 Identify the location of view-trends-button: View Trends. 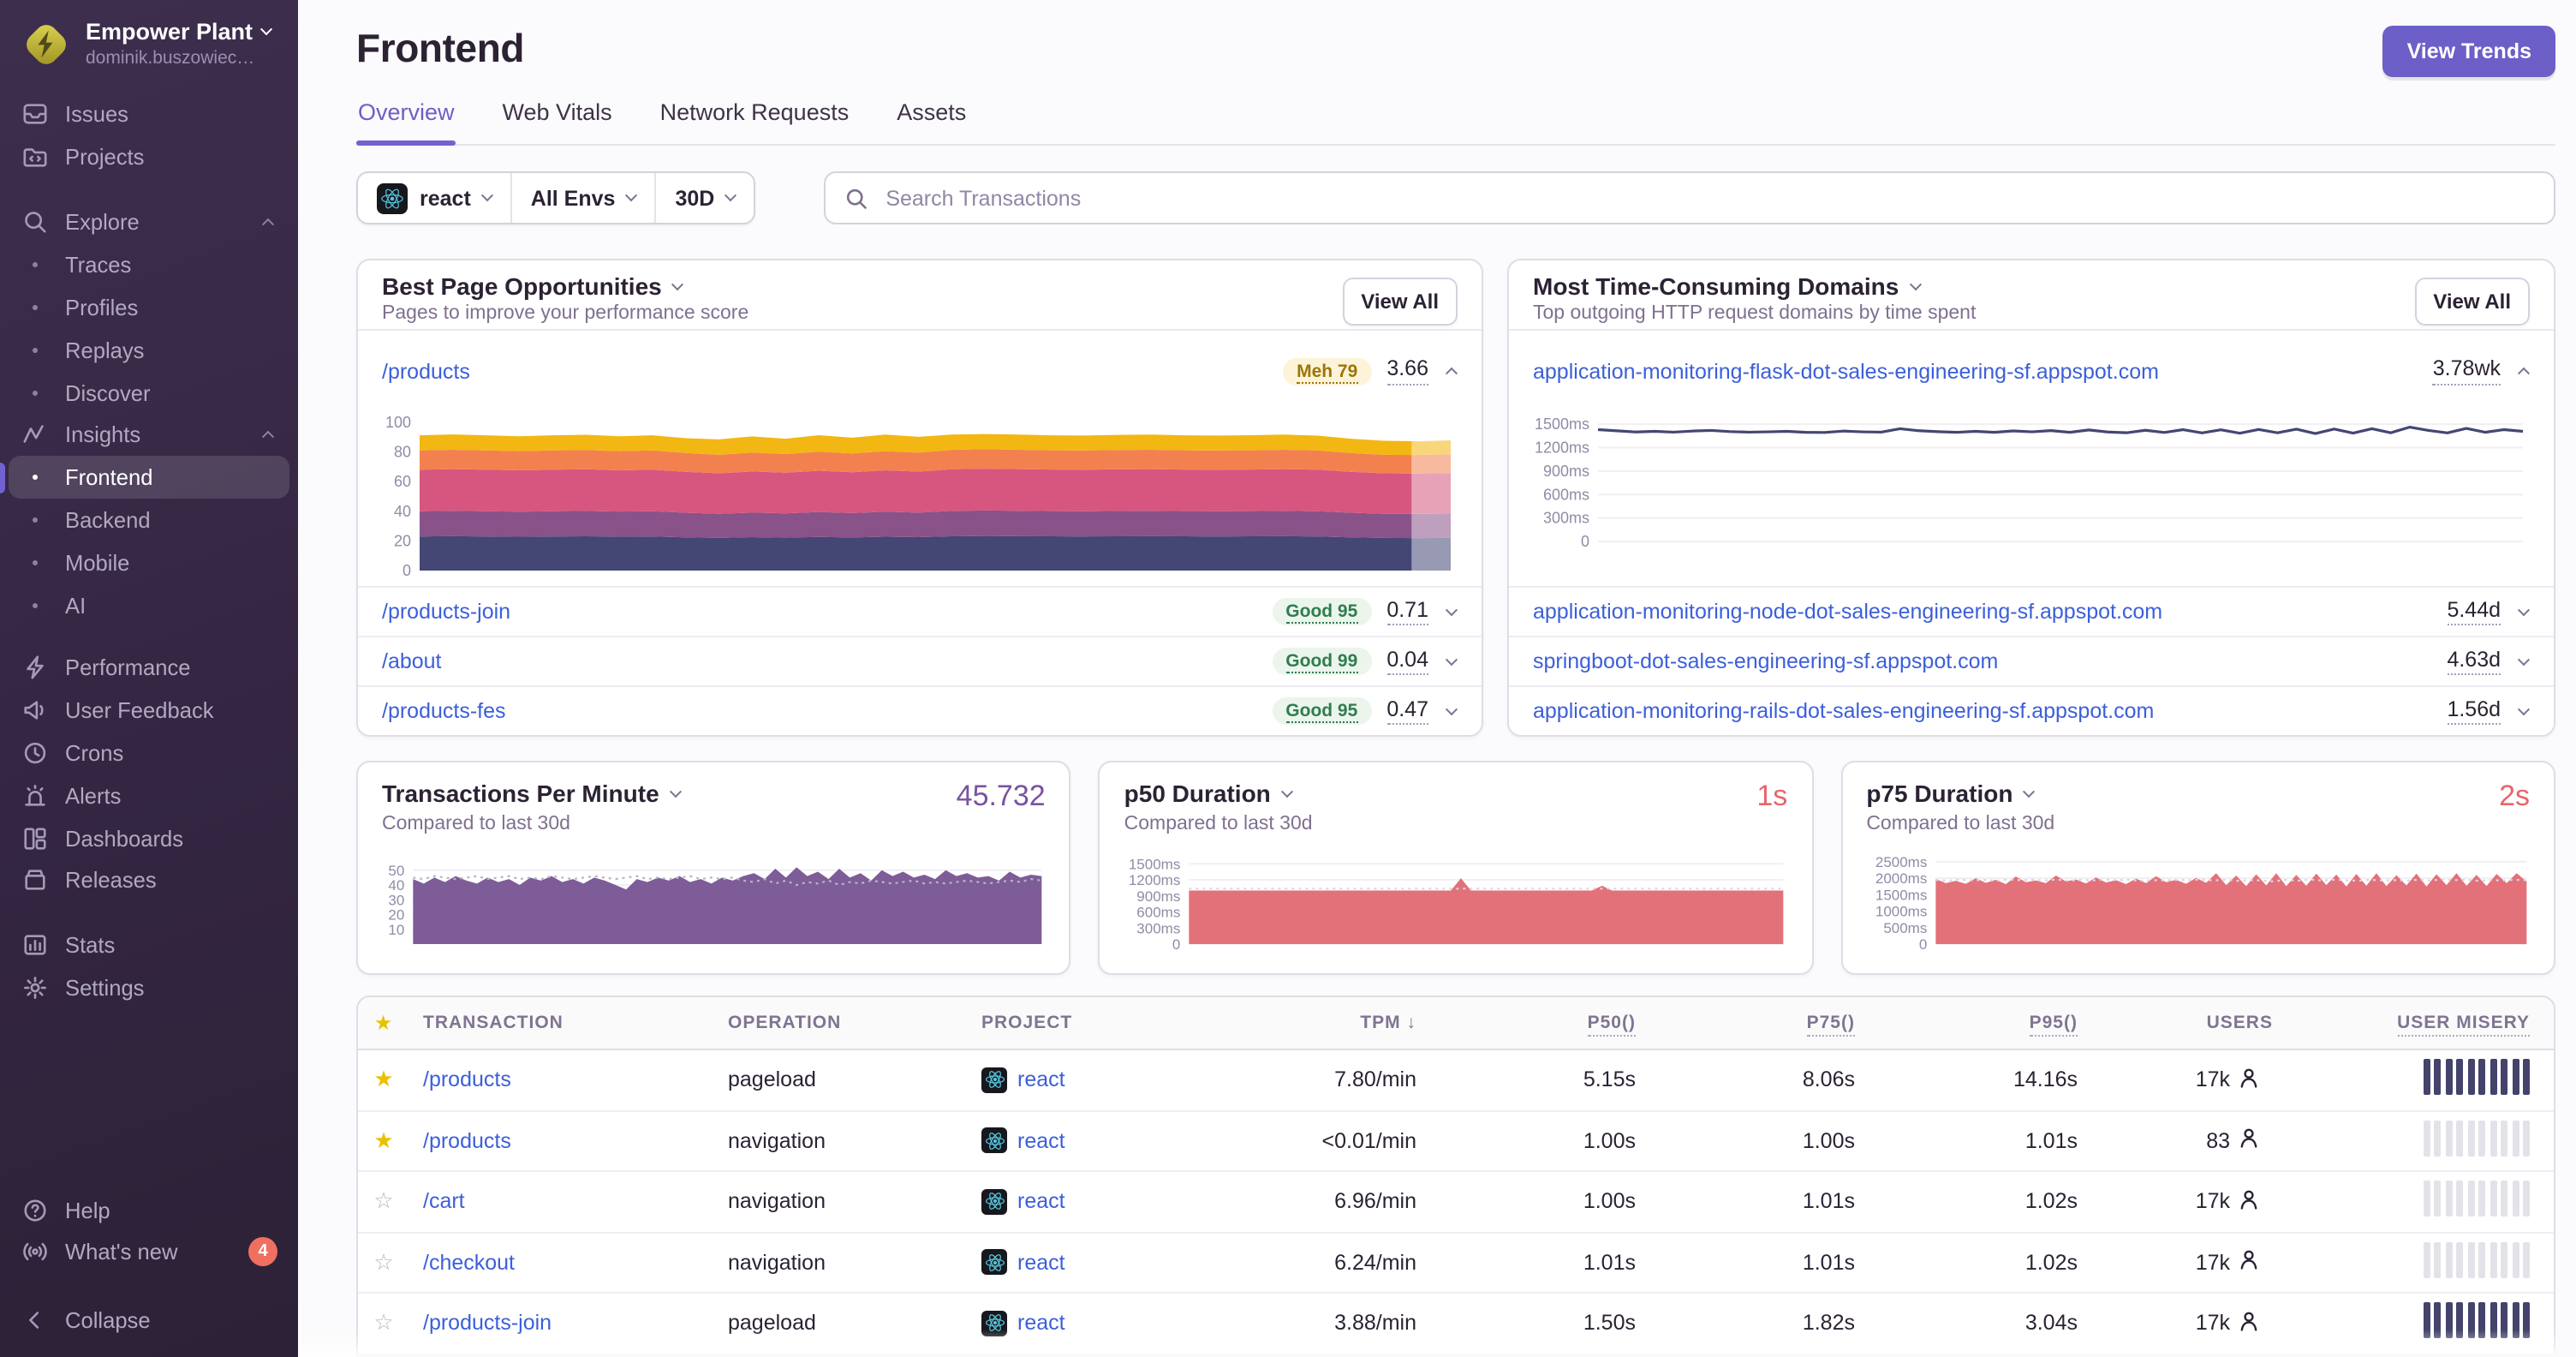
(2468, 51).